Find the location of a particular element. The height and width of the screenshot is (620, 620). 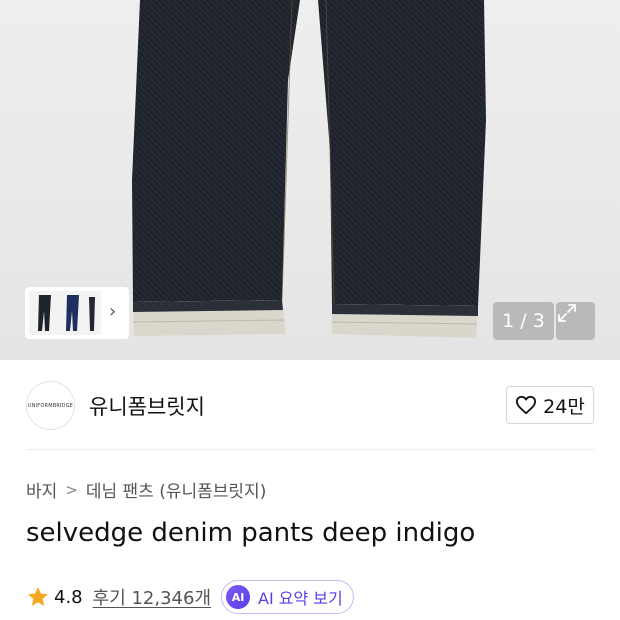

like-button: 24만 is located at coordinates (550, 405).